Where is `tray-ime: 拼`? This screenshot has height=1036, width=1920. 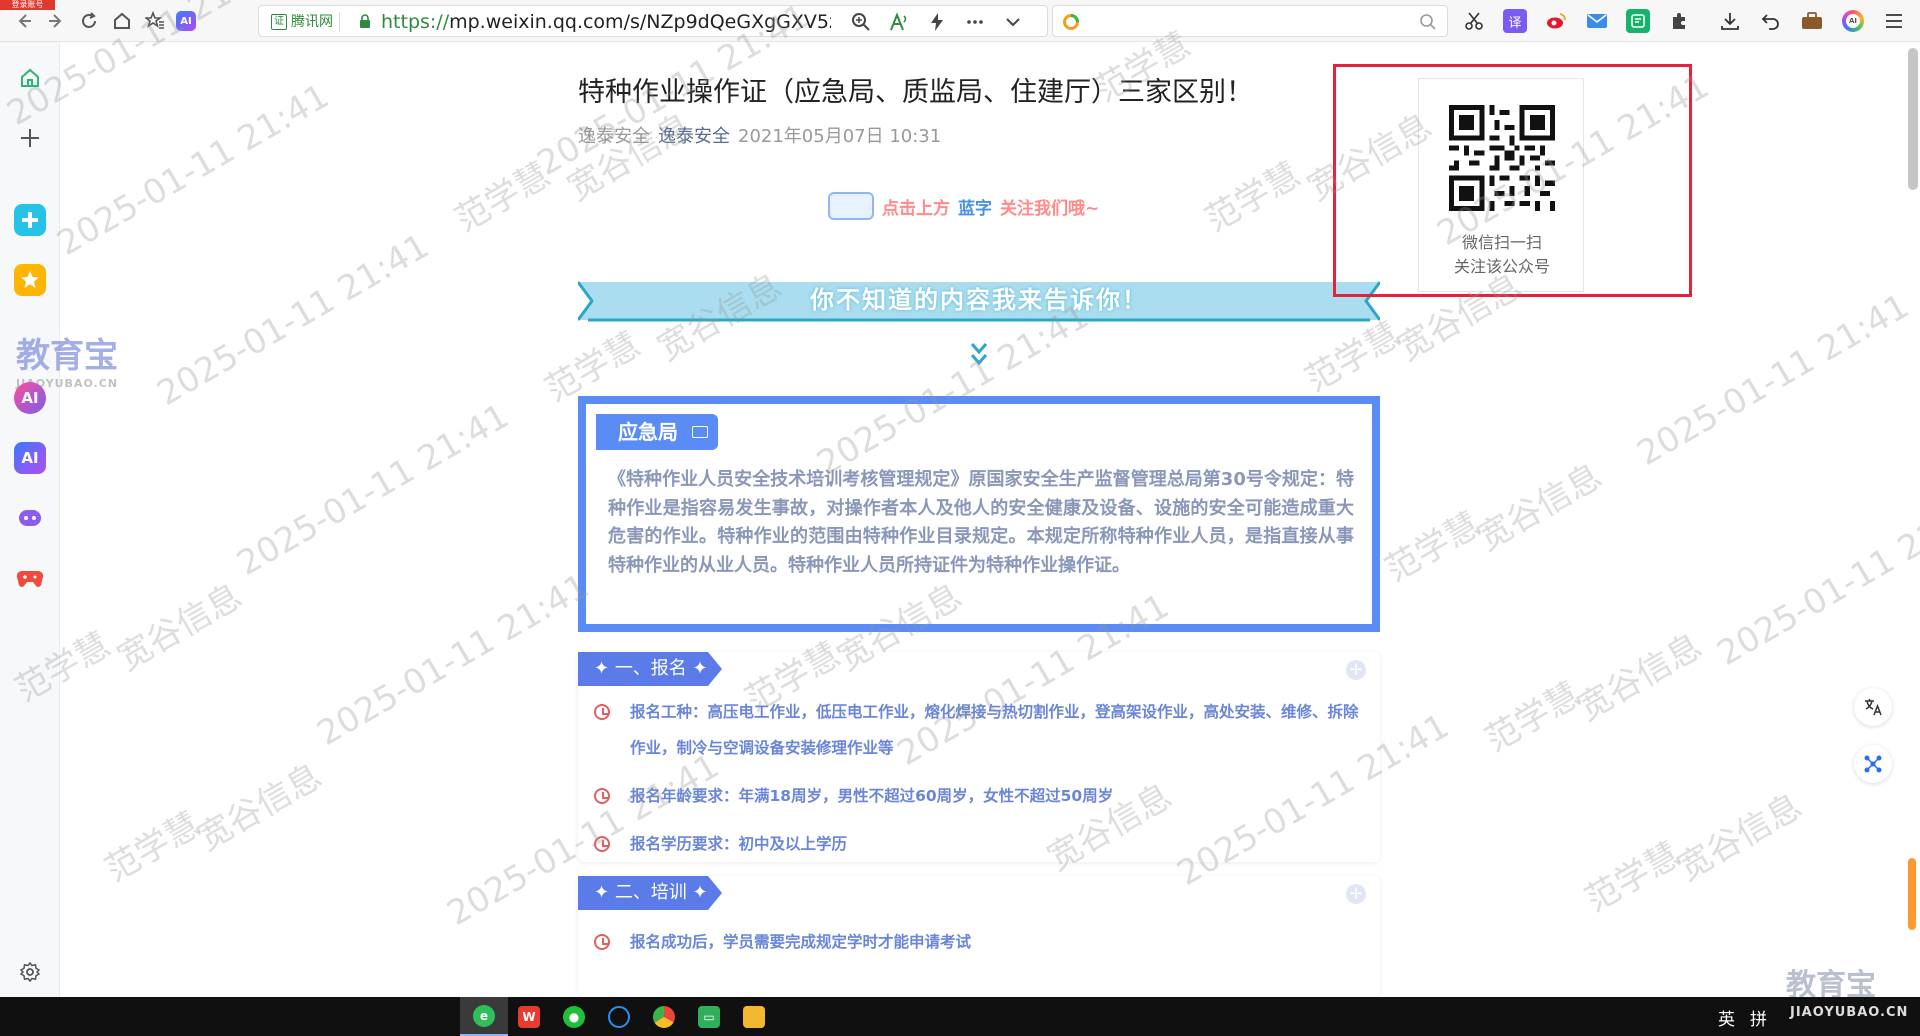
tray-ime: 拼 is located at coordinates (1758, 1017).